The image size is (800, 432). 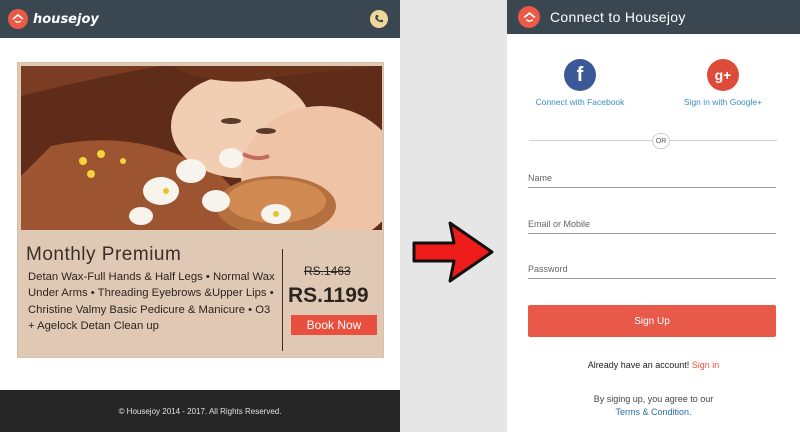 What do you see at coordinates (453, 252) in the screenshot?
I see `transition-arrow-icon` at bounding box center [453, 252].